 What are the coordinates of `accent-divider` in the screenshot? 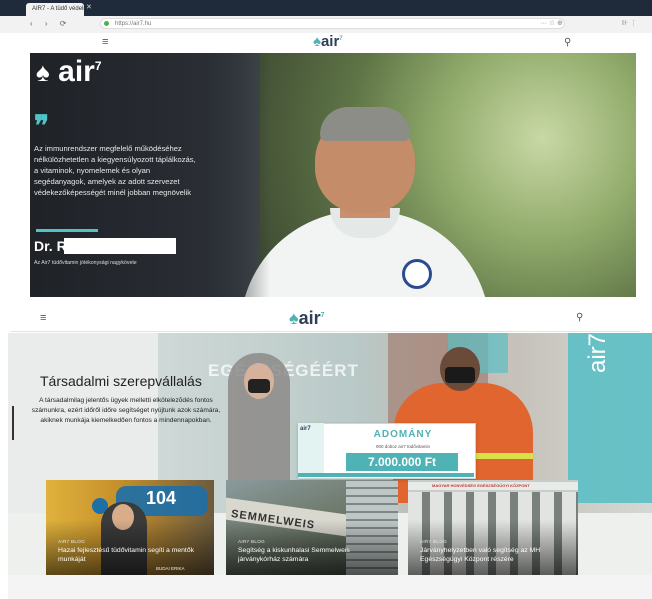 It's located at (67, 230).